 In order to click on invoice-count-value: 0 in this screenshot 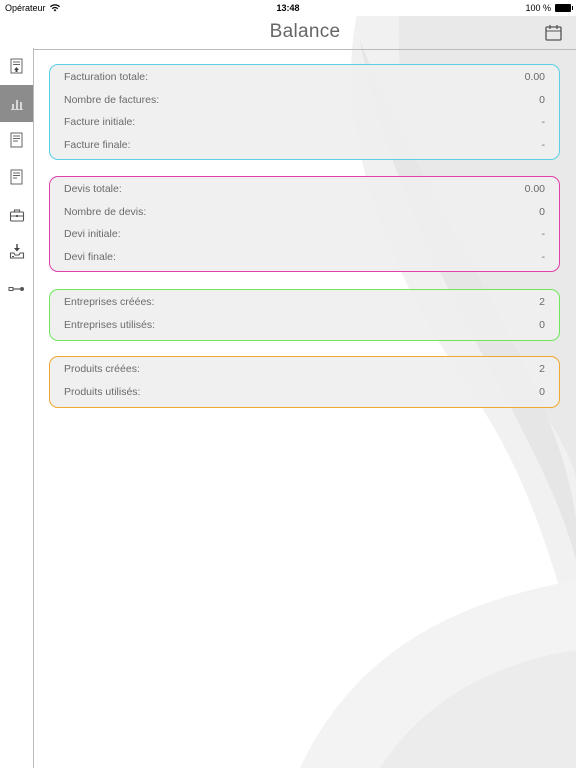, I will do `click(542, 99)`.